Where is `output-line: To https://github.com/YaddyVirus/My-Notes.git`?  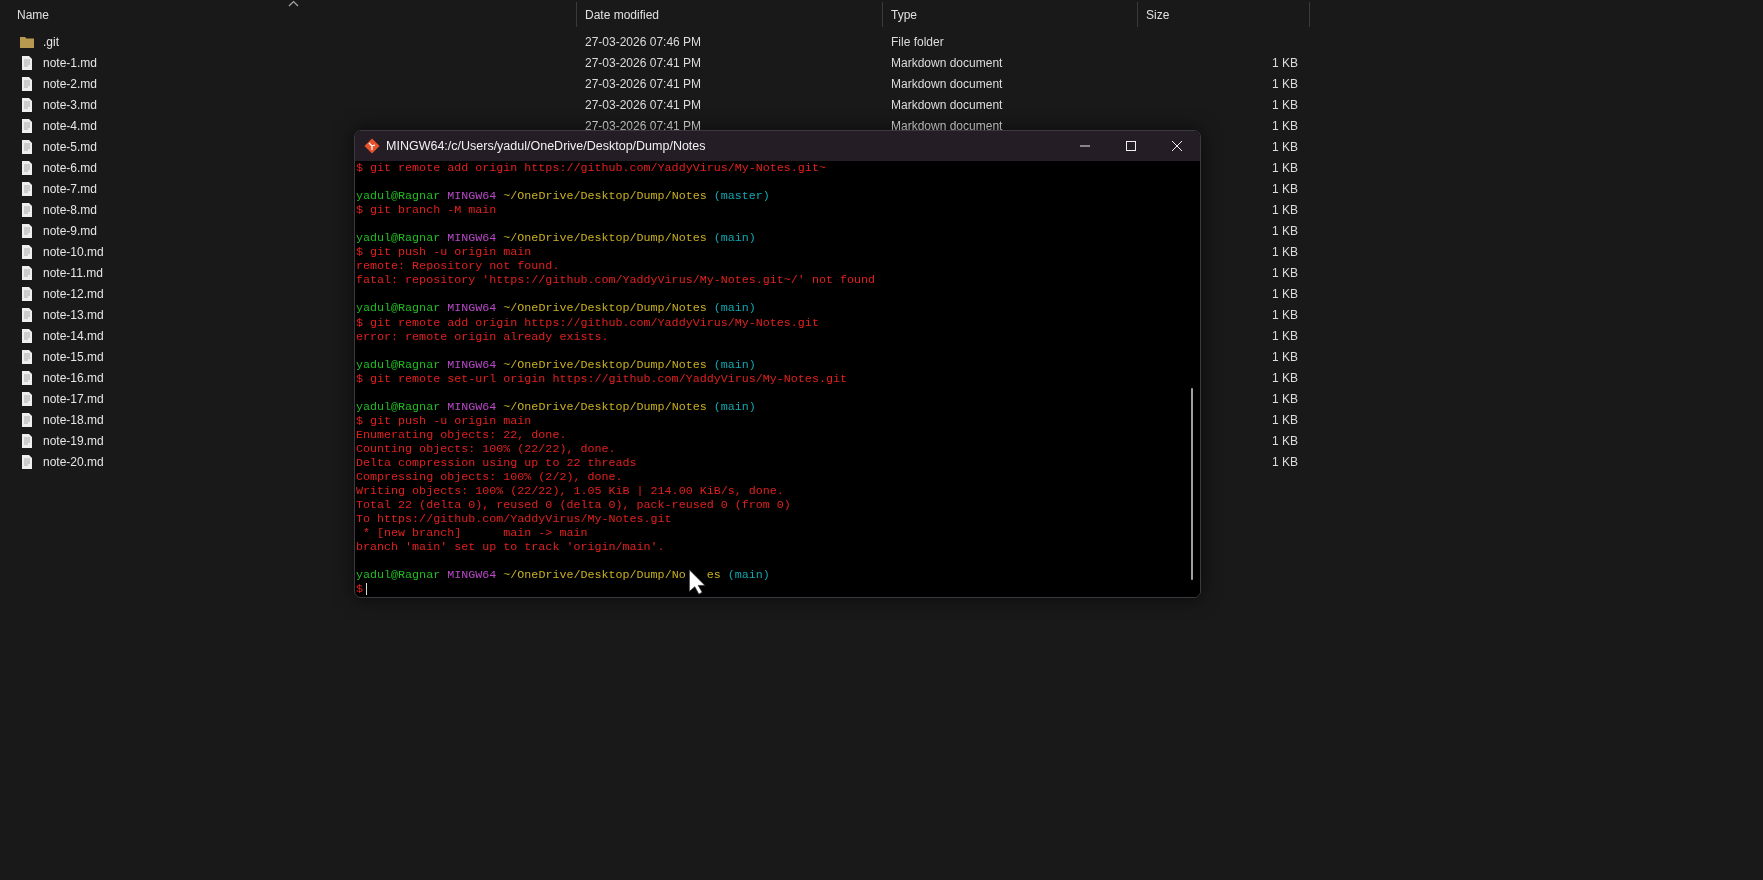
output-line: To https://github.com/YaddyVirus/My-Notes.git is located at coordinates (514, 519).